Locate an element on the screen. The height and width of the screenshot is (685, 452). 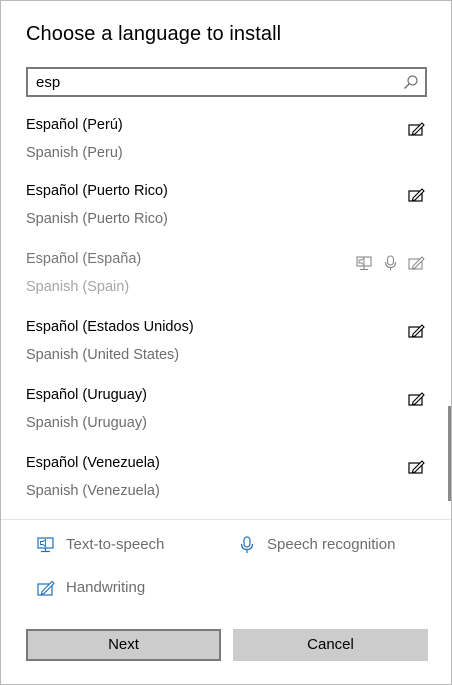
language-item: Español (España) Spanish (Spain) is located at coordinates (221, 285).